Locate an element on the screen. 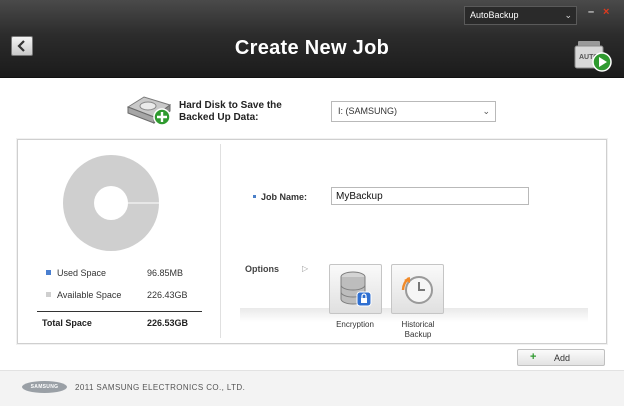 The image size is (624, 406). clock-history-icon is located at coordinates (417, 290).